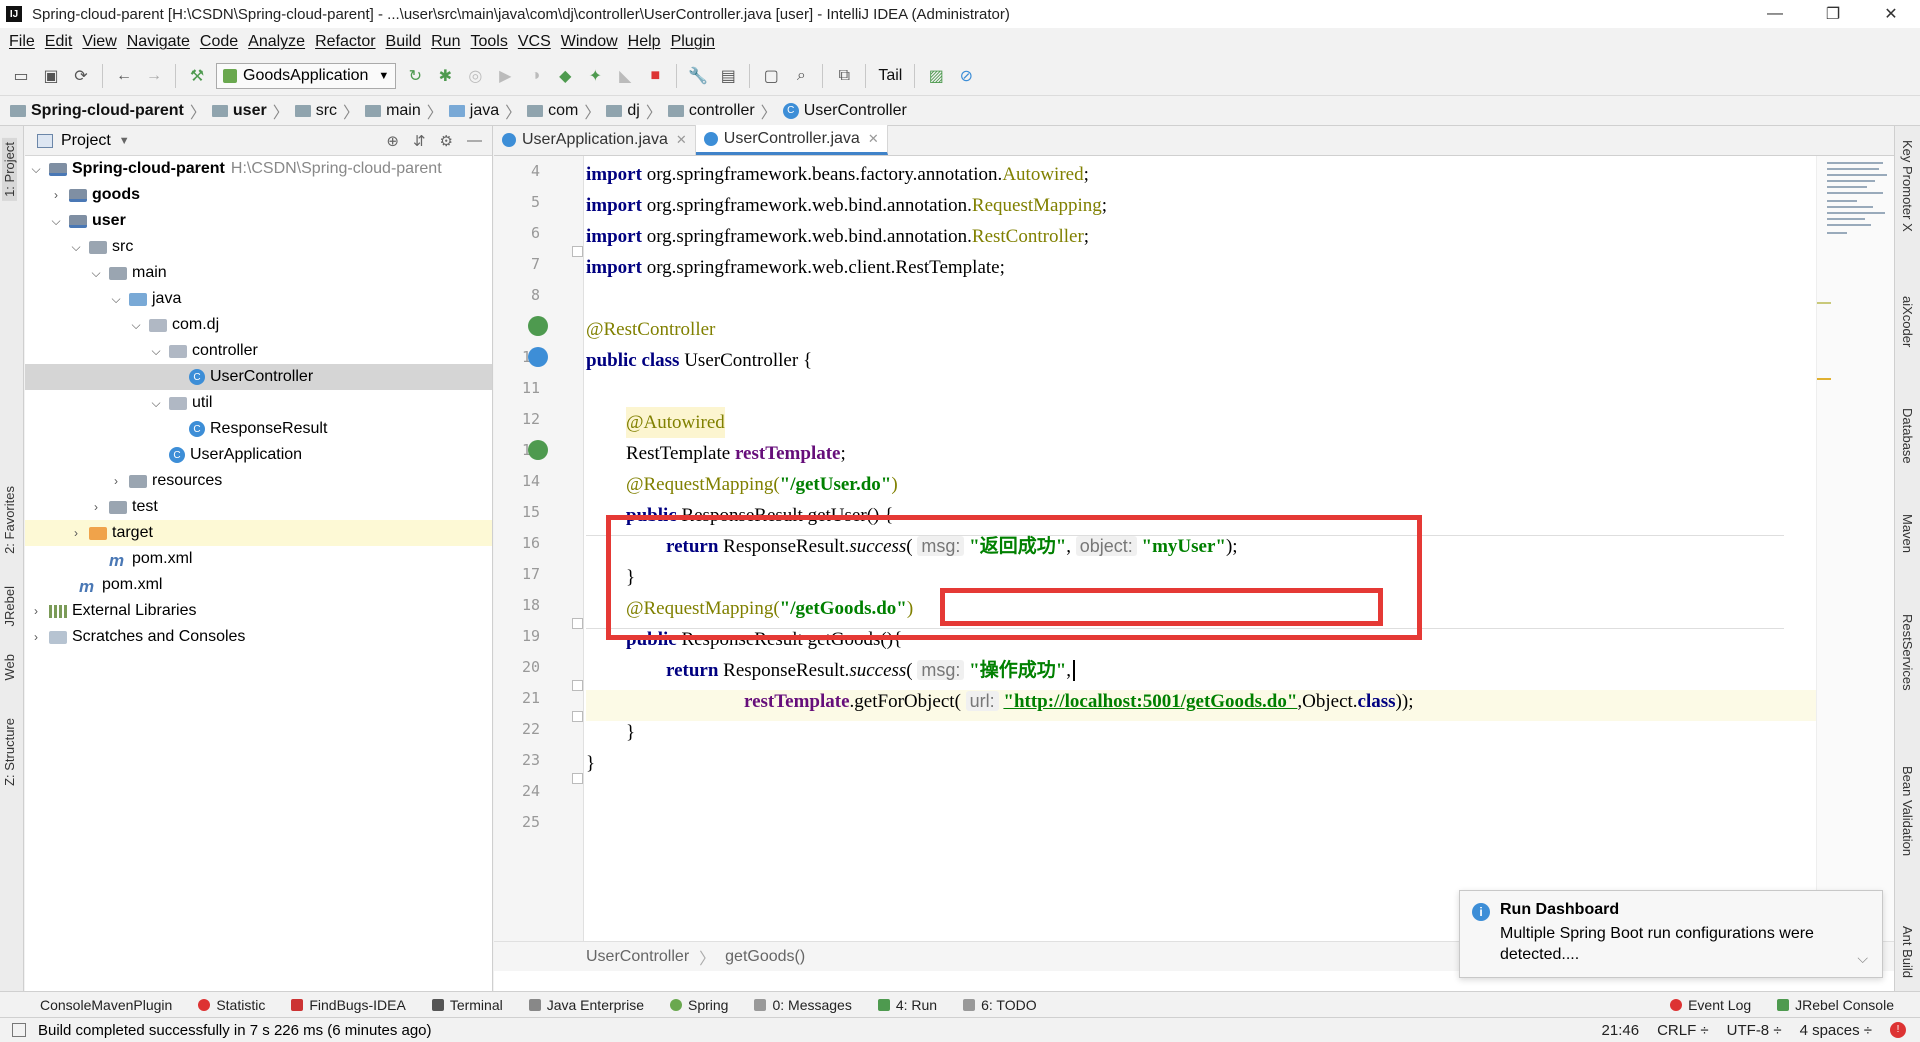  I want to click on run-configuration-dropdown: GoodsApplication ▼, so click(306, 75).